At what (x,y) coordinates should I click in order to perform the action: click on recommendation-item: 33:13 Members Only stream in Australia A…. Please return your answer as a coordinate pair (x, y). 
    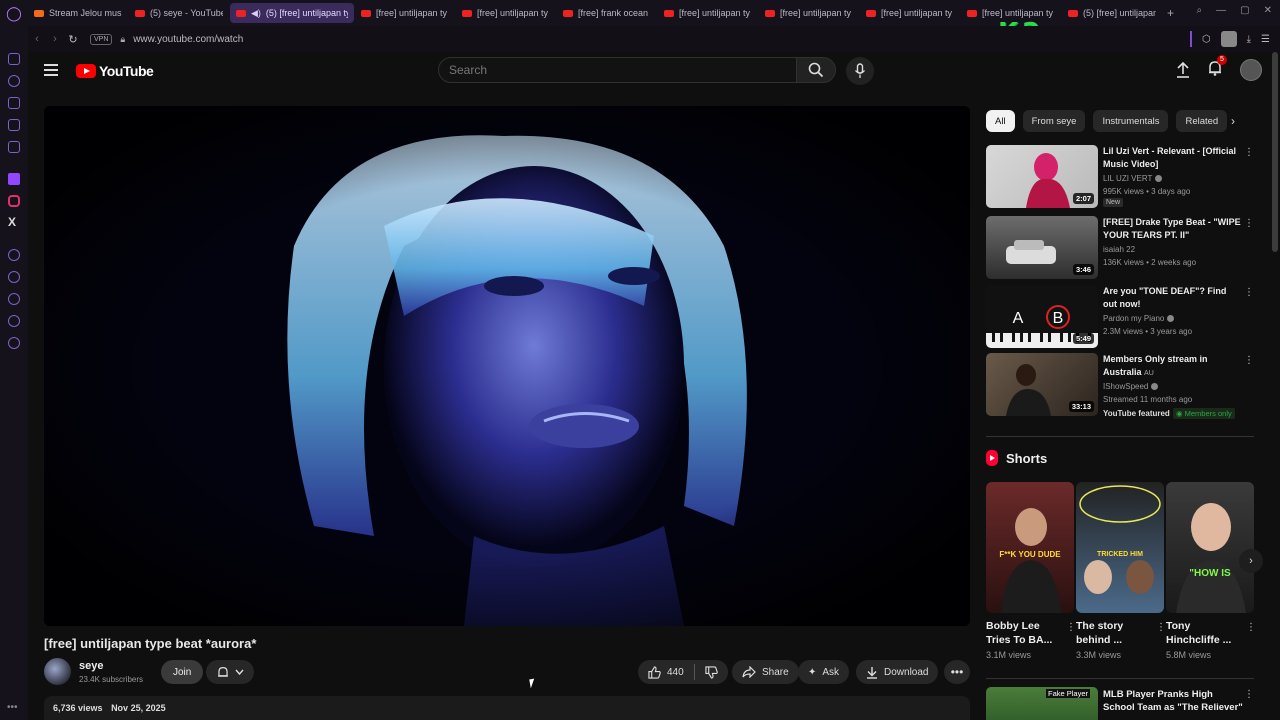
    Looking at the image, I should click on (1121, 386).